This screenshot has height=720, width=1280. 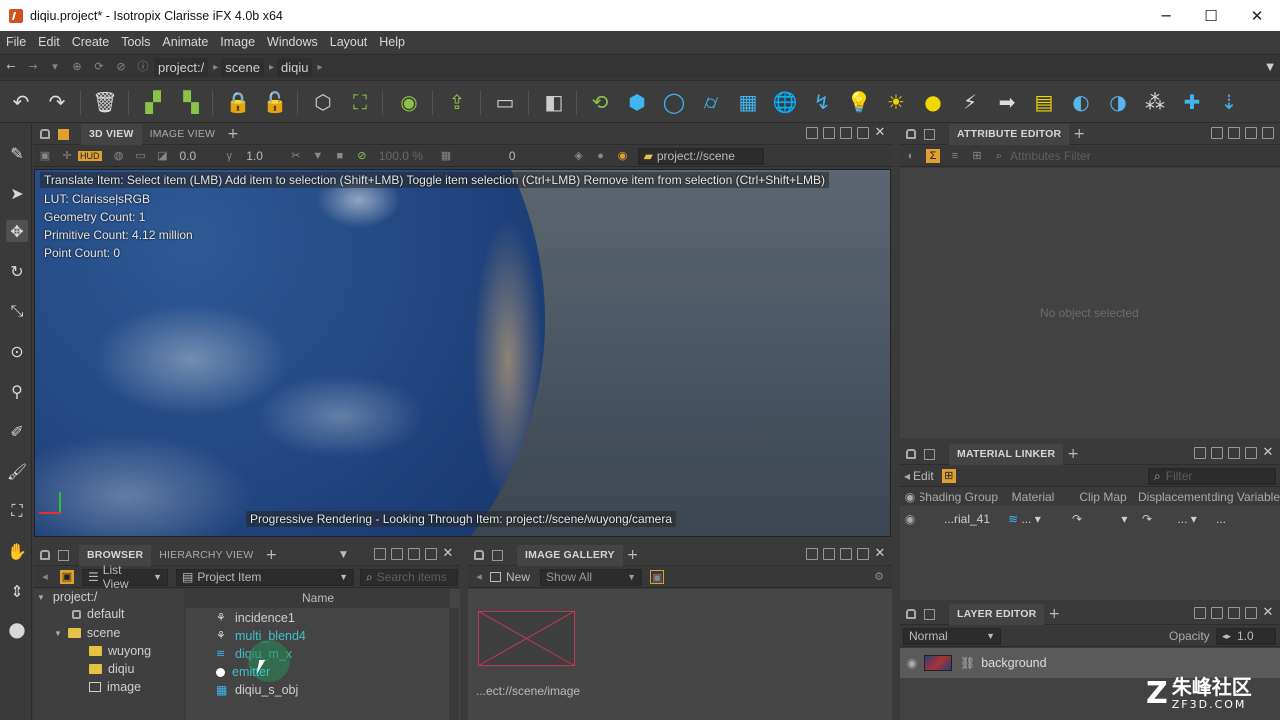 What do you see at coordinates (959, 497) in the screenshot?
I see `column-shading-group: Shading Group` at bounding box center [959, 497].